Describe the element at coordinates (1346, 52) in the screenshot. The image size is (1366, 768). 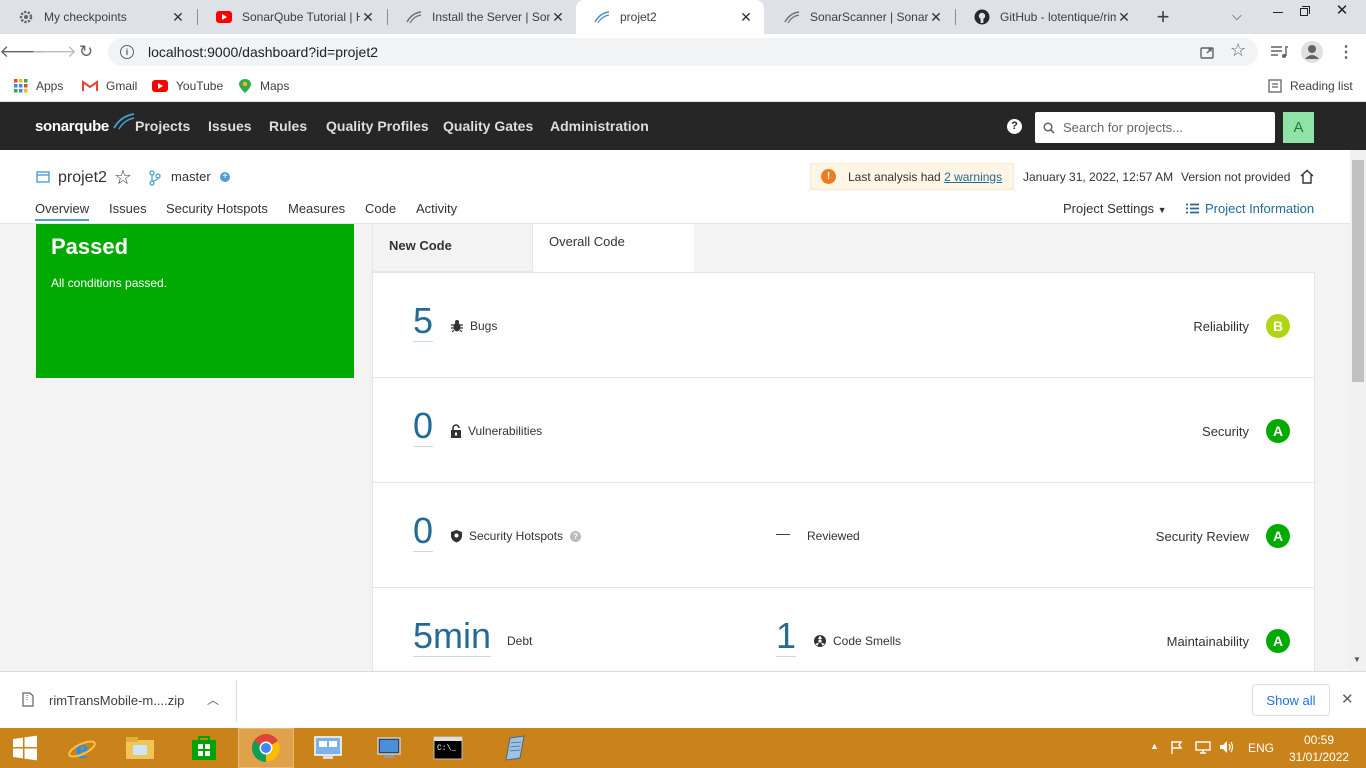
I see `browser-menu-icon: ⋮` at that location.